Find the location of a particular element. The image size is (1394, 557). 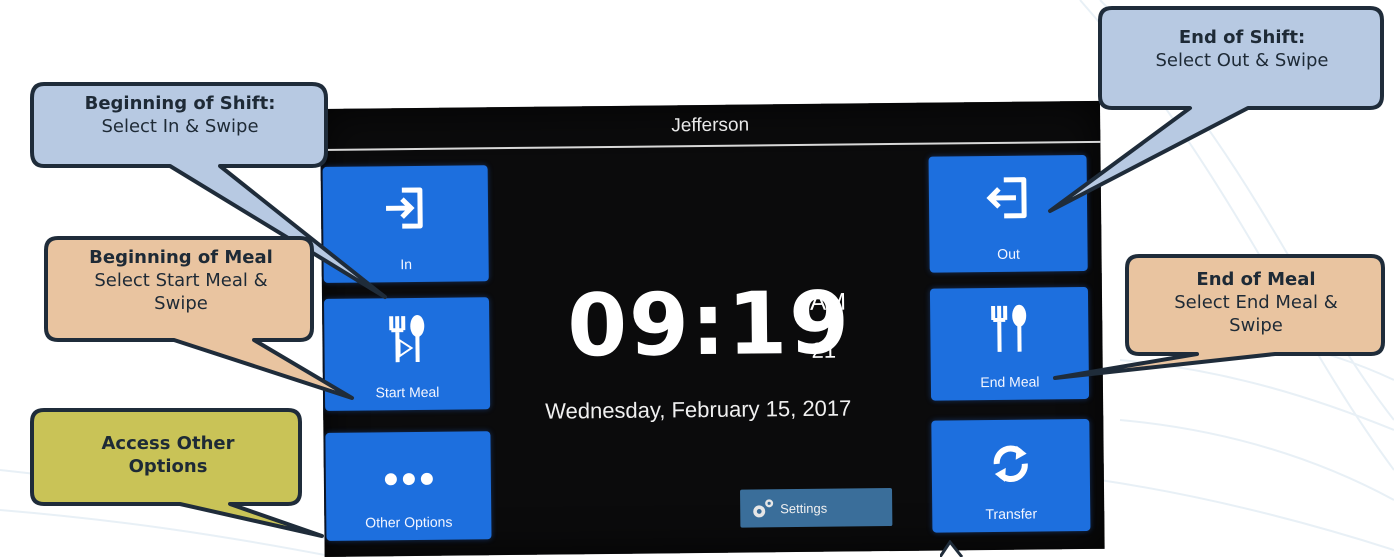

gear-icon is located at coordinates (763, 508).